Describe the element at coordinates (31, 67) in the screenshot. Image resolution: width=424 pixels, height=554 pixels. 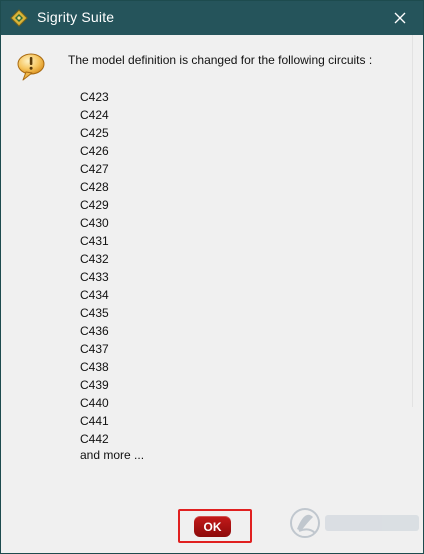
I see `warning-speech-bubble-icon` at that location.